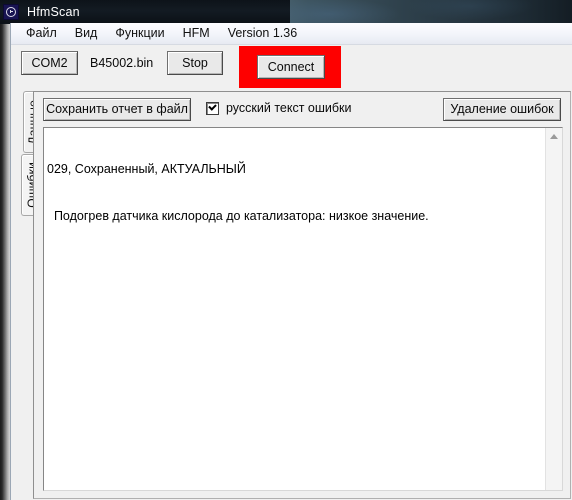  Describe the element at coordinates (86, 33) in the screenshot. I see `menu-item-view: Вид` at that location.